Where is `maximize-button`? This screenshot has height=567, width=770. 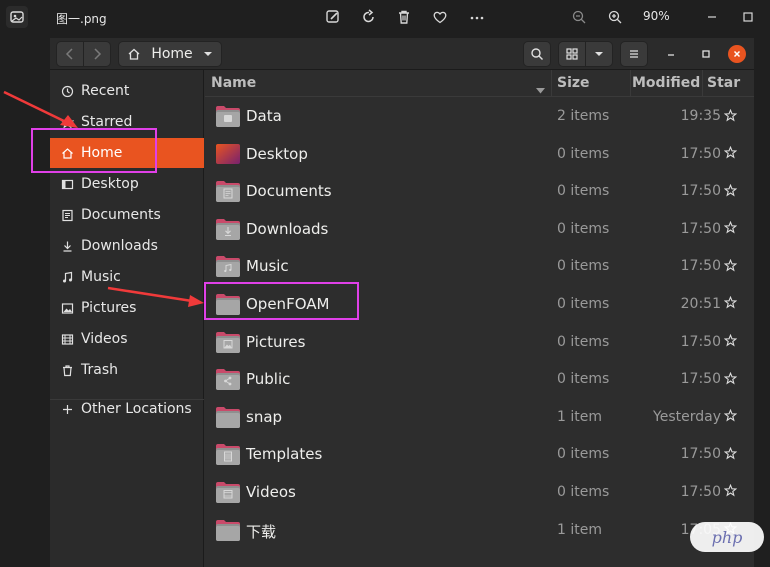 maximize-button is located at coordinates (706, 54).